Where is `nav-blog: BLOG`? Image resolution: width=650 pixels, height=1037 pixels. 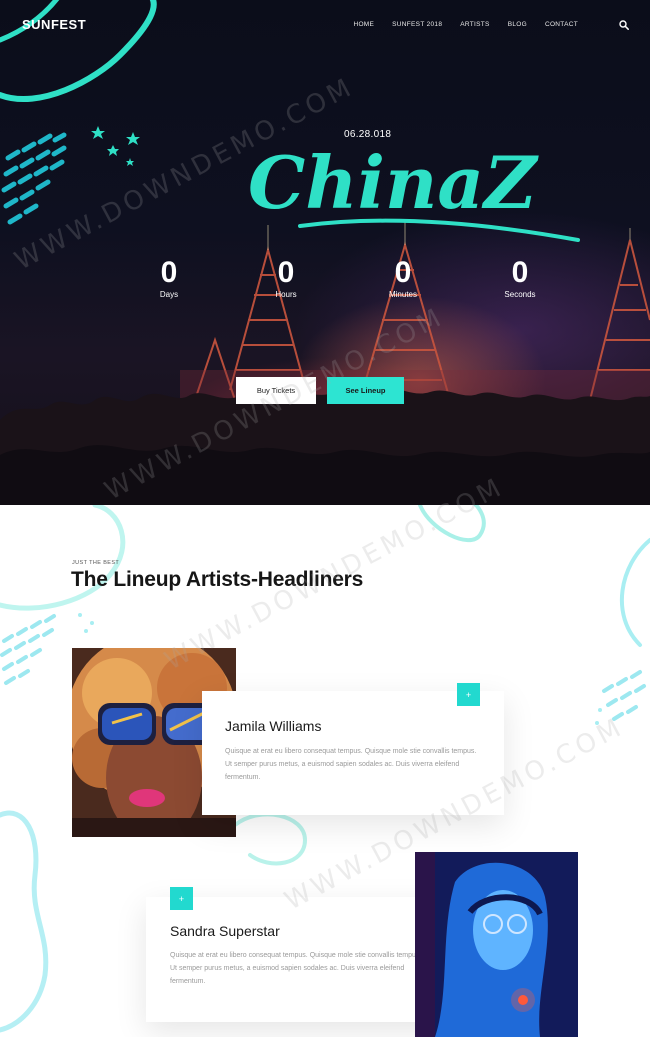 nav-blog: BLOG is located at coordinates (517, 24).